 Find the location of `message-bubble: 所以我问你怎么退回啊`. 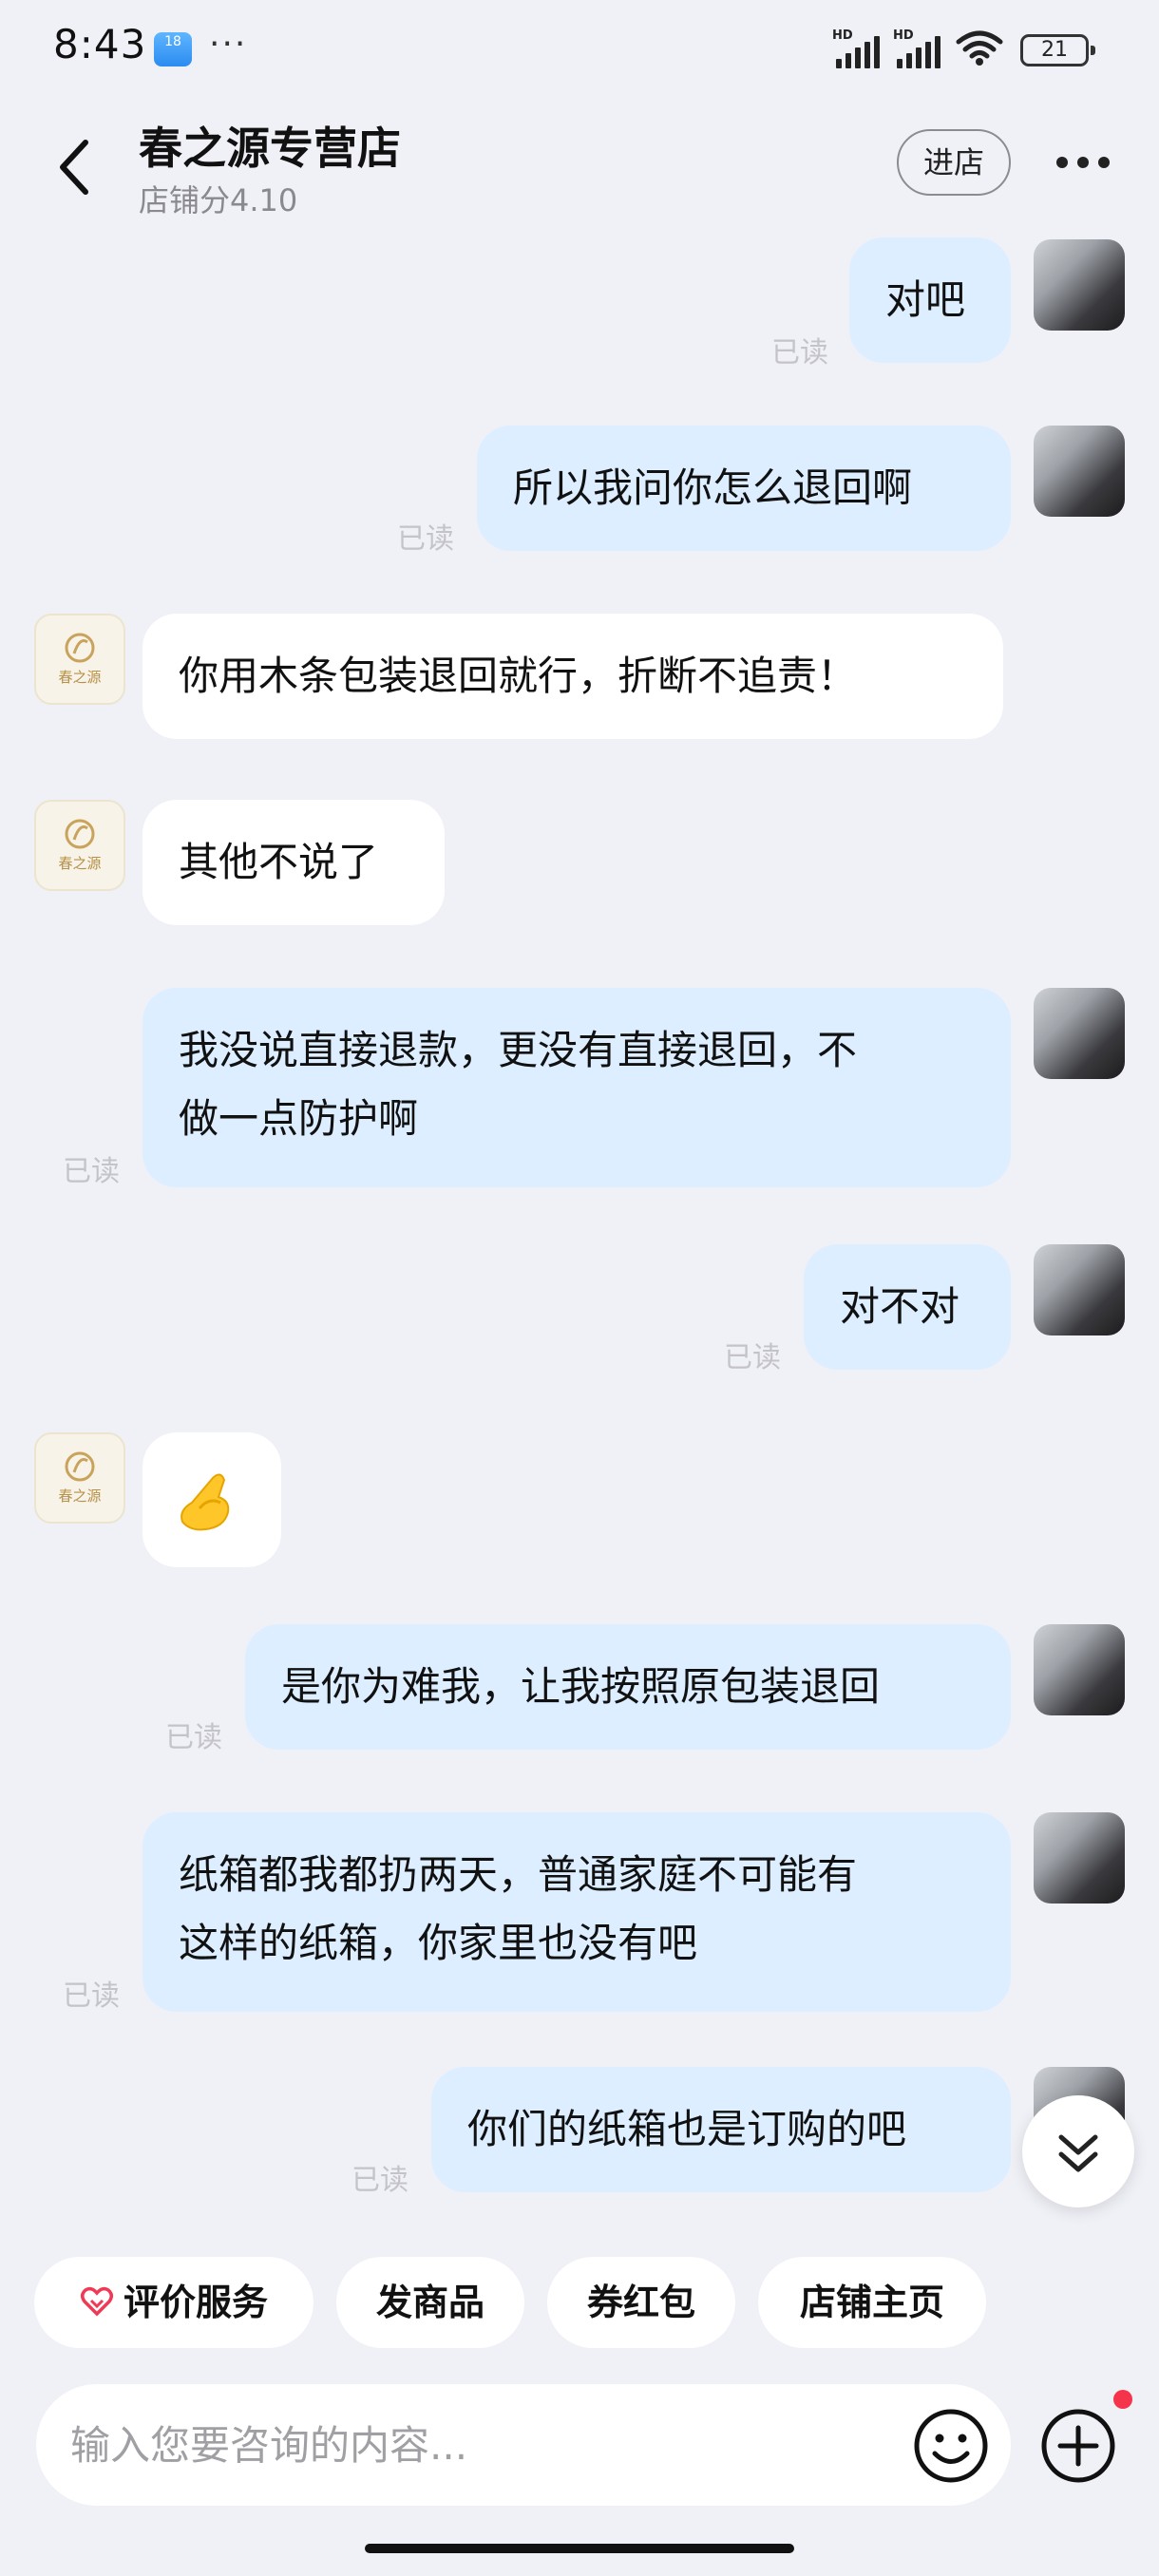

message-bubble: 所以我问你怎么退回啊 is located at coordinates (744, 489).